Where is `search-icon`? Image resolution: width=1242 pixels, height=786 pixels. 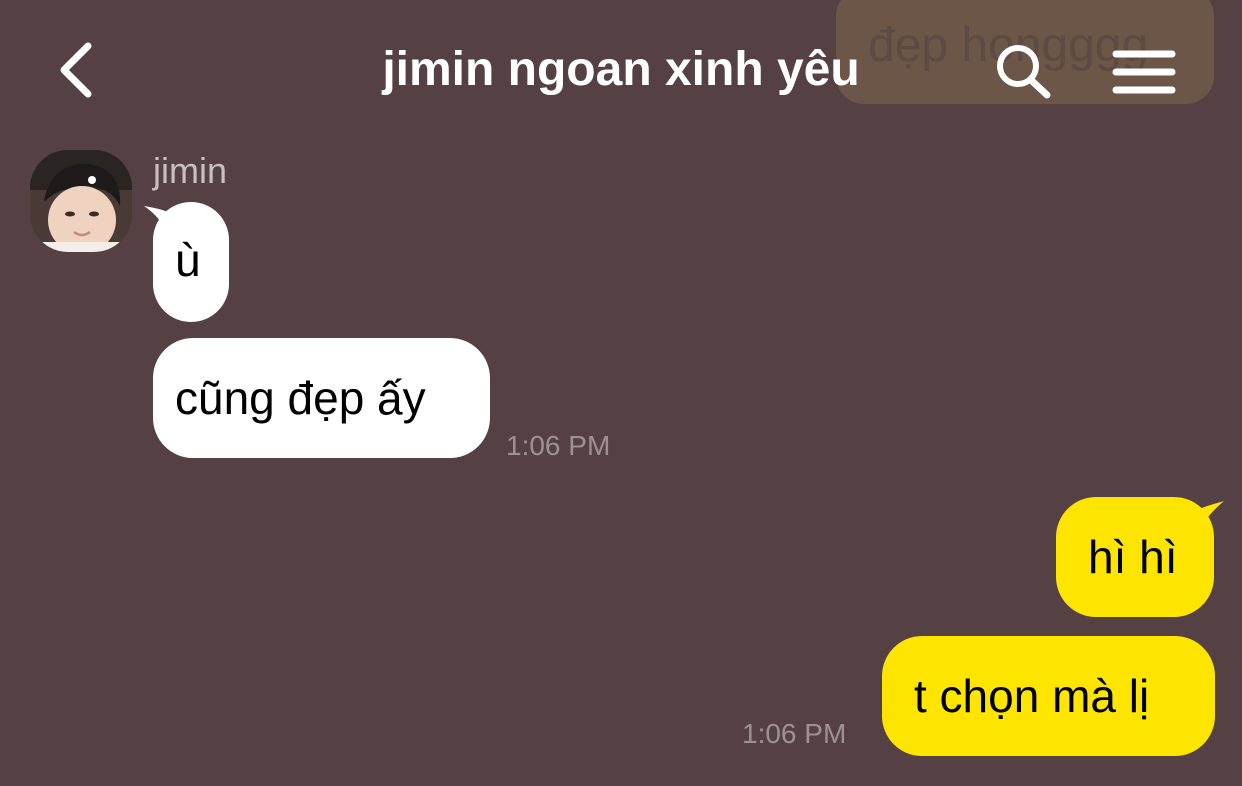 search-icon is located at coordinates (1024, 72).